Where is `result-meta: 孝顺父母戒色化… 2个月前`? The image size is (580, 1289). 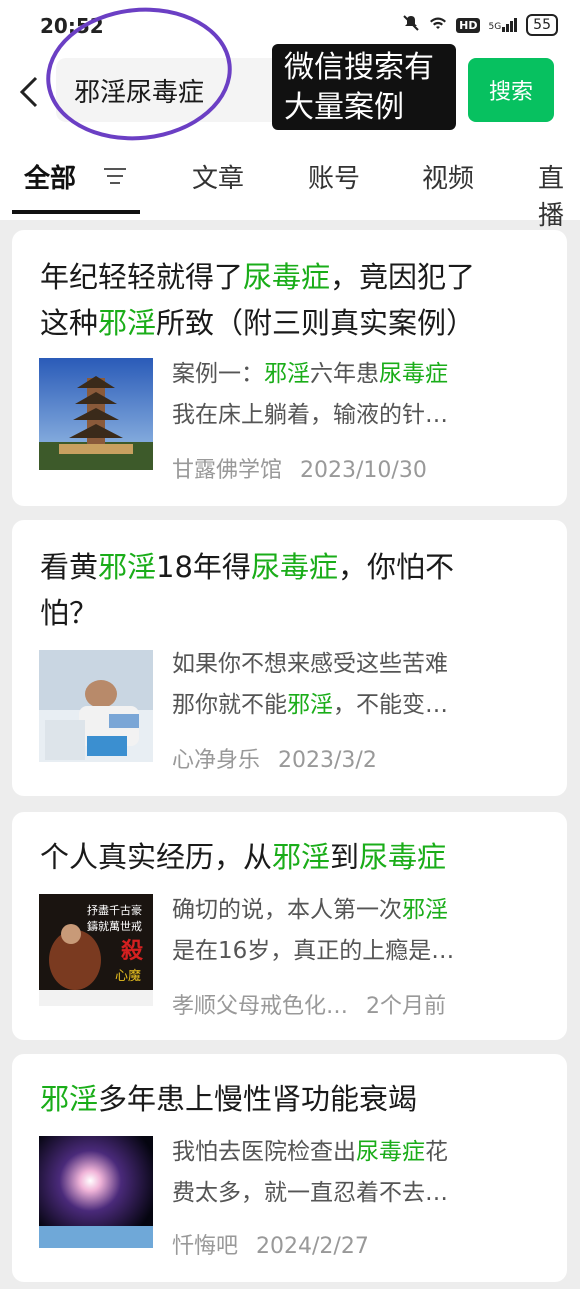
result-meta: 孝顺父母戒色化… 2个月前 is located at coordinates (309, 1004).